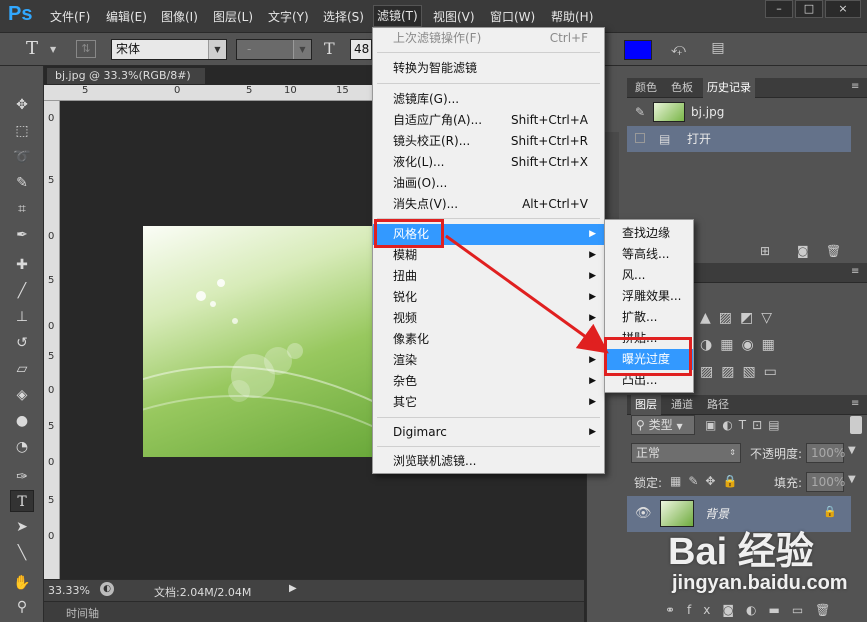 The image size is (867, 622). Describe the element at coordinates (741, 552) in the screenshot. I see `baidu-jingyan-logo: Bai 经验` at that location.